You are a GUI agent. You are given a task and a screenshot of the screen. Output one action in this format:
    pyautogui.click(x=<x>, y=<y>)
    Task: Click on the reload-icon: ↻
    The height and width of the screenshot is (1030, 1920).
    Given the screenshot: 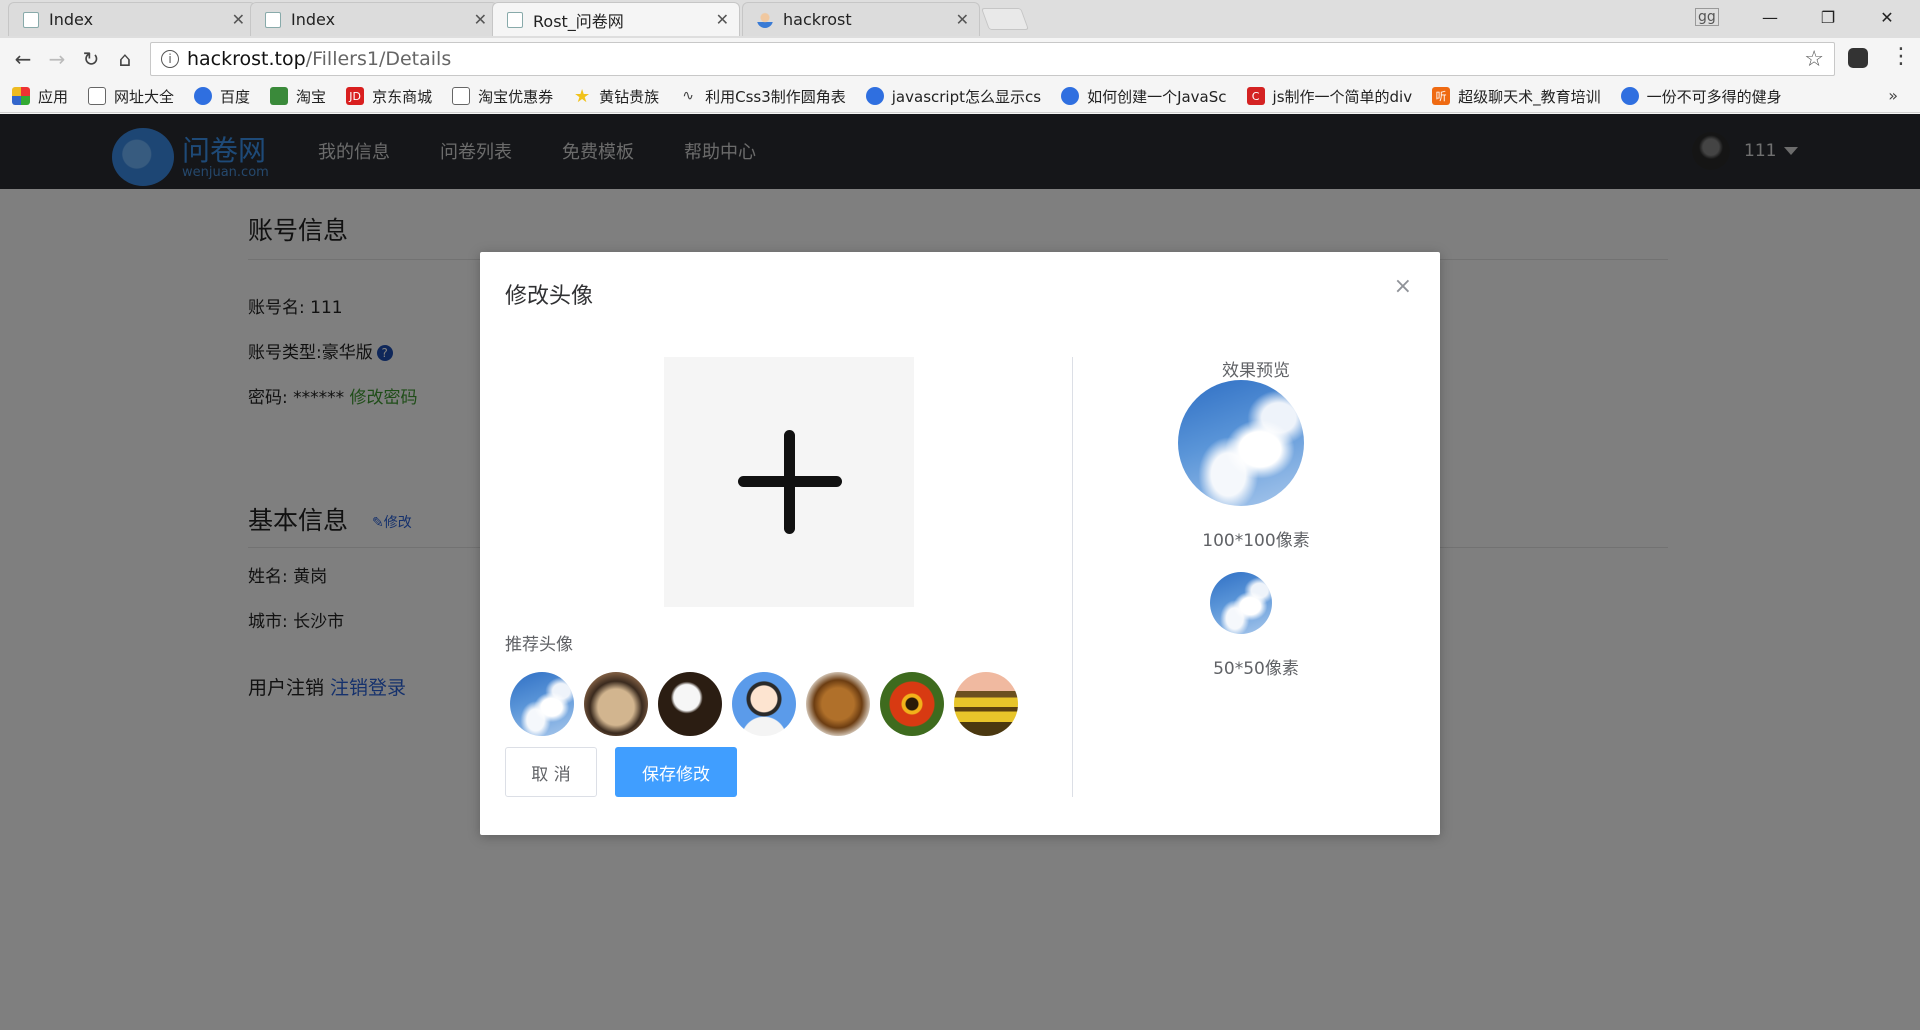 What is the action you would take?
    pyautogui.click(x=91, y=59)
    